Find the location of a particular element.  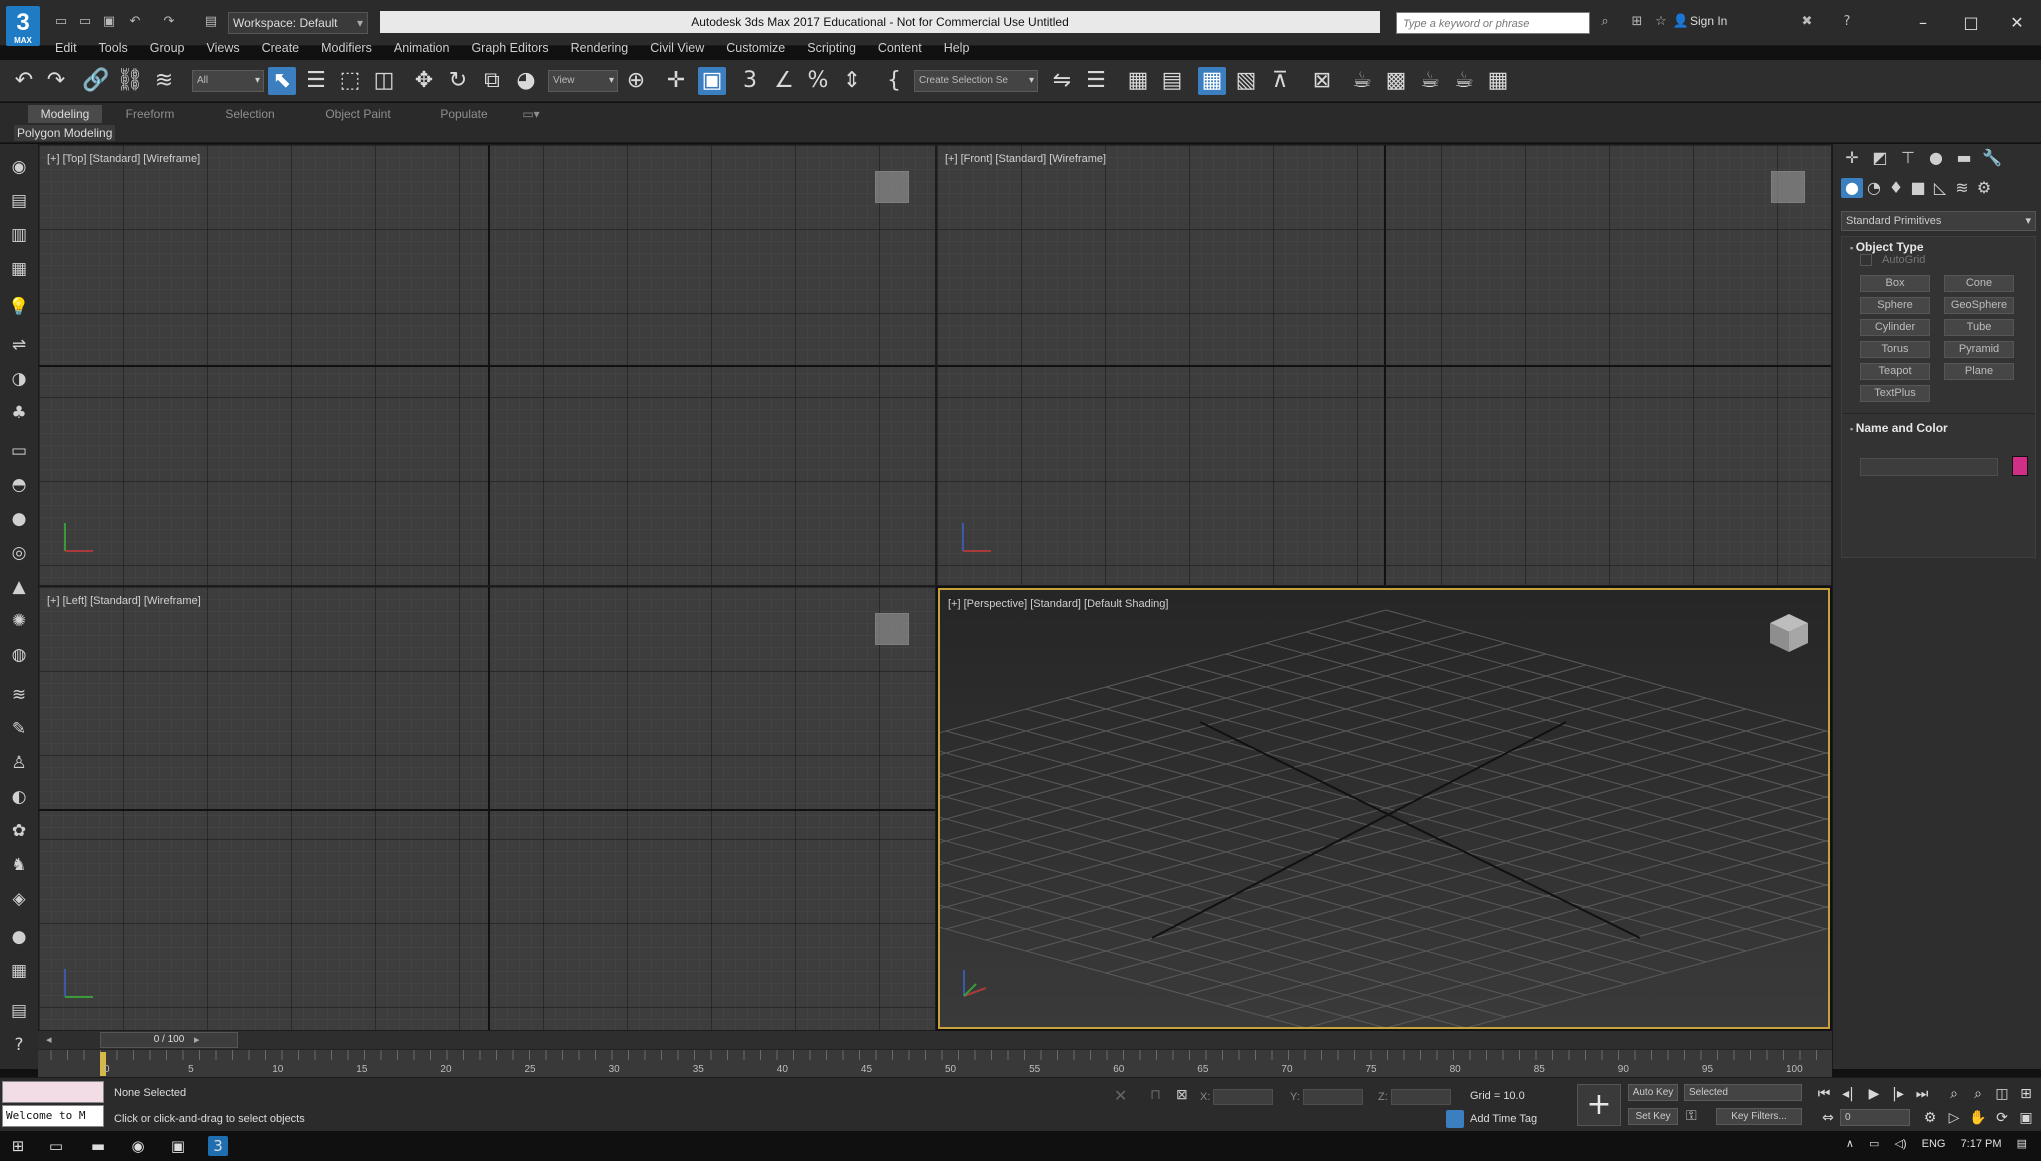

dome-icon: ◓ is located at coordinates (19, 485).